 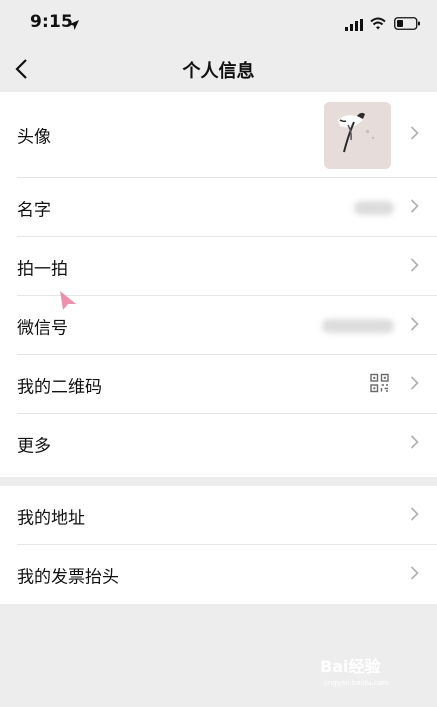 What do you see at coordinates (68, 577) in the screenshot?
I see `invoice-title-label: 我的发票抬头` at bounding box center [68, 577].